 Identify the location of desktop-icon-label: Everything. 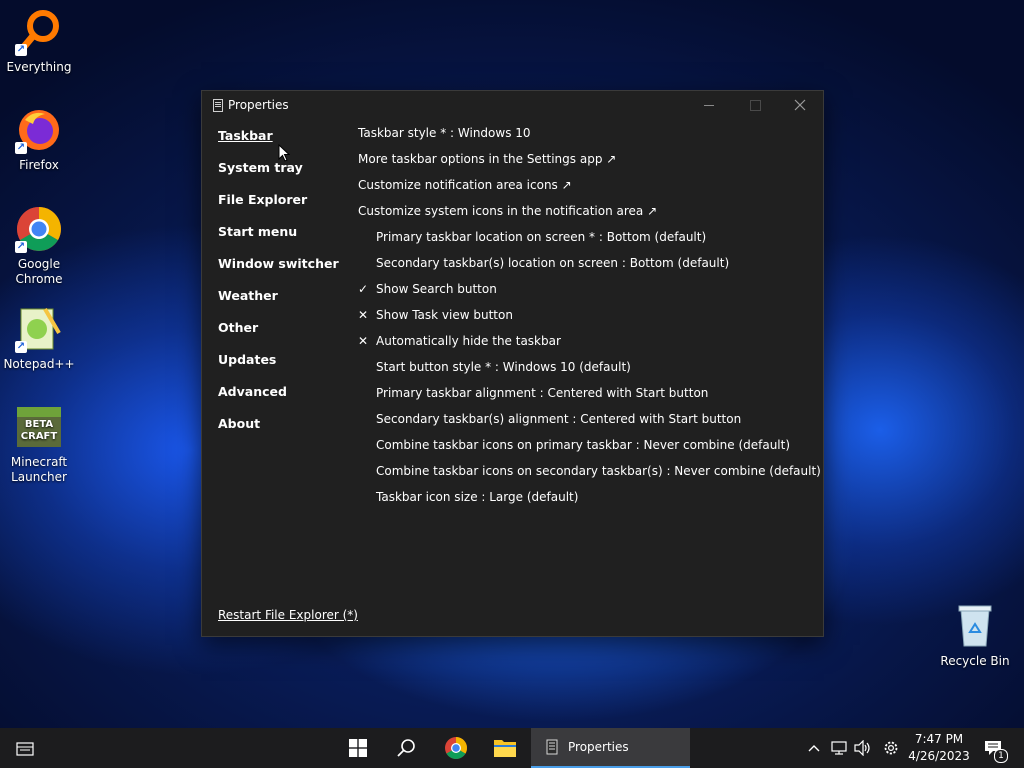
(39, 67).